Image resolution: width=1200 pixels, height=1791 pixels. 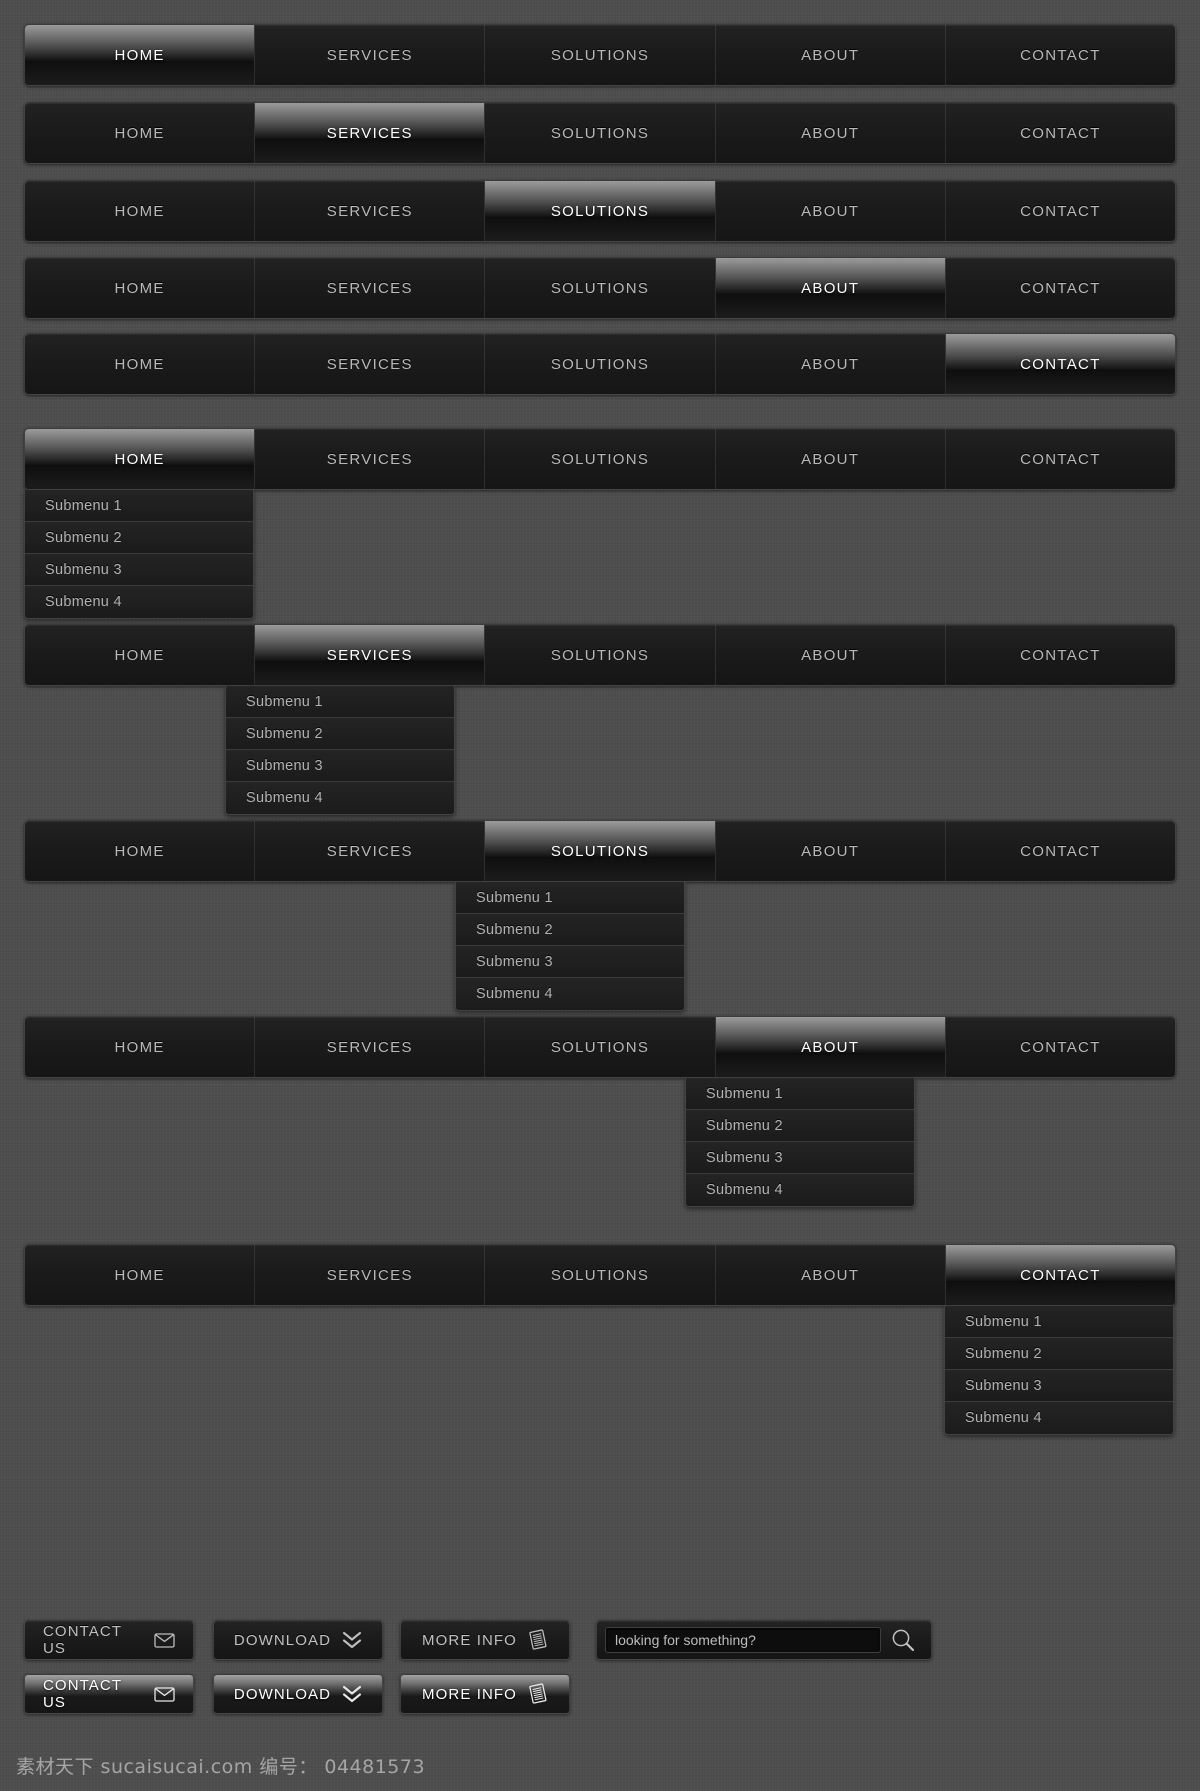 What do you see at coordinates (298, 1640) in the screenshot?
I see `download-button: DOWNLOAD` at bounding box center [298, 1640].